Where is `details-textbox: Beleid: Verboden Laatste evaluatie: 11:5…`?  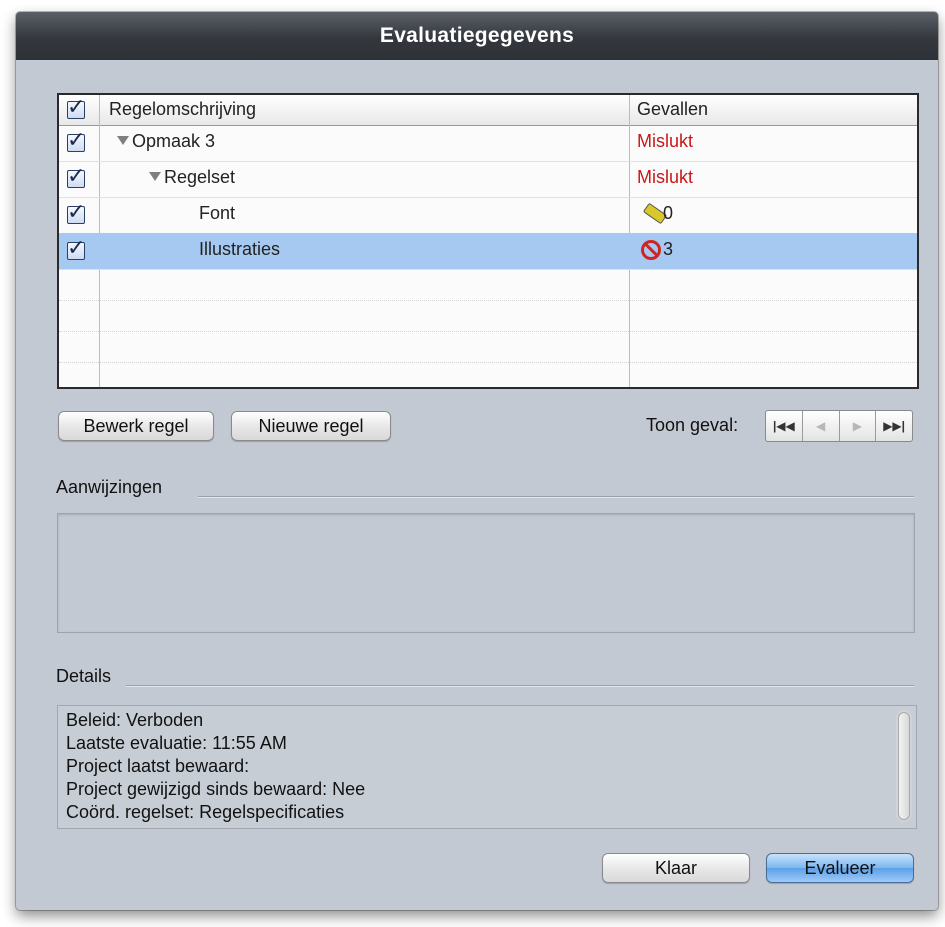 details-textbox: Beleid: Verboden Laatste evaluatie: 11:5… is located at coordinates (487, 767).